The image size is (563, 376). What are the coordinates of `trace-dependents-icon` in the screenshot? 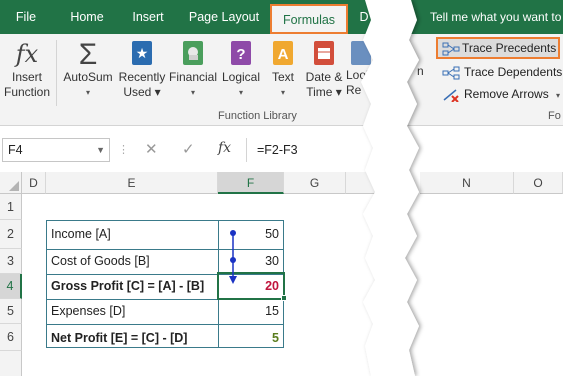 It's located at (451, 75).